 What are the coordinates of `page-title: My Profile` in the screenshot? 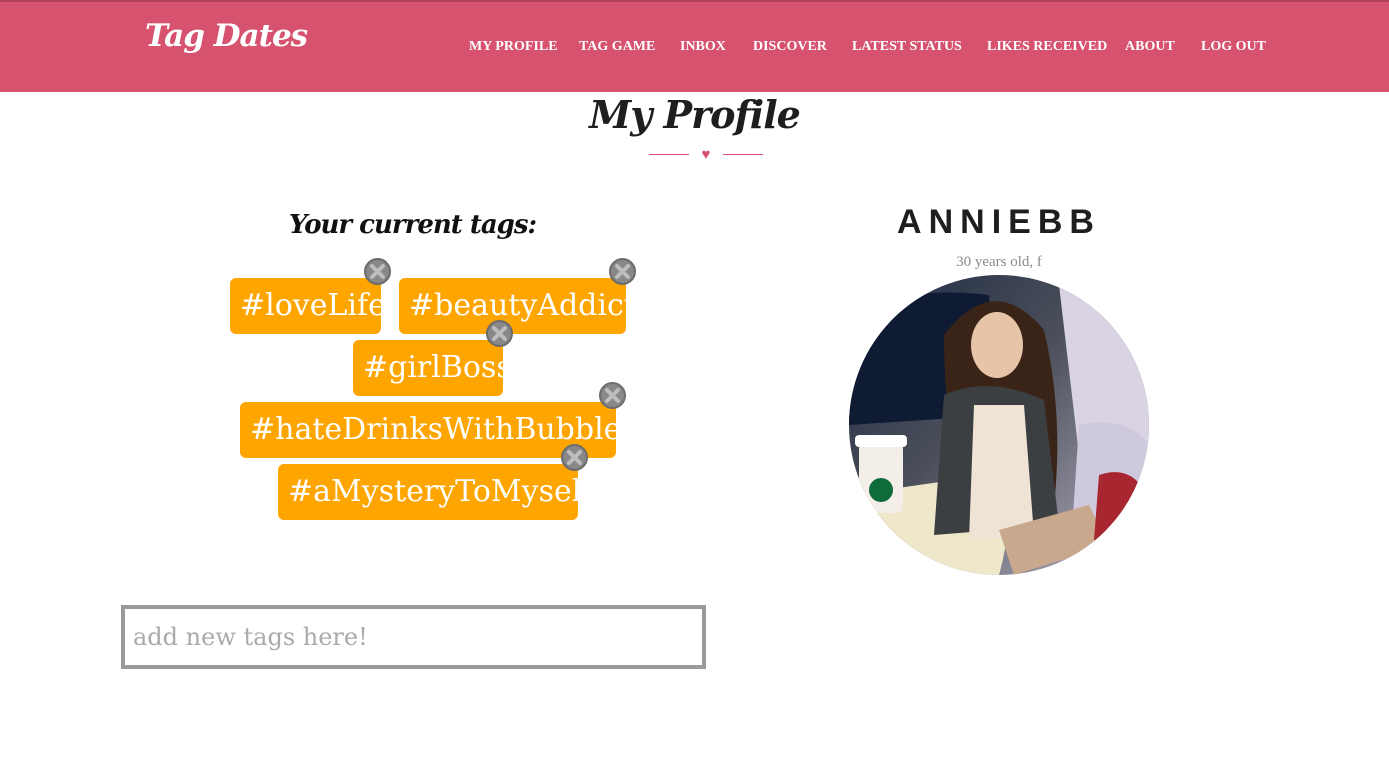 It's located at (695, 114).